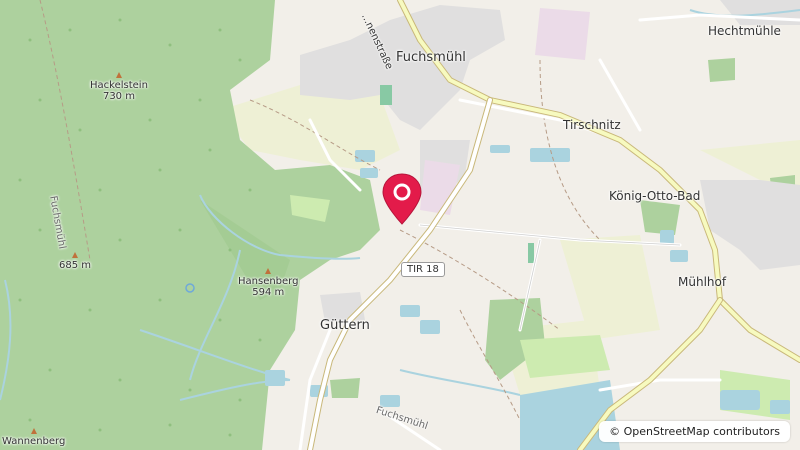 This screenshot has height=450, width=800. Describe the element at coordinates (345, 325) in the screenshot. I see `place-label-guettern: Güttern` at that location.